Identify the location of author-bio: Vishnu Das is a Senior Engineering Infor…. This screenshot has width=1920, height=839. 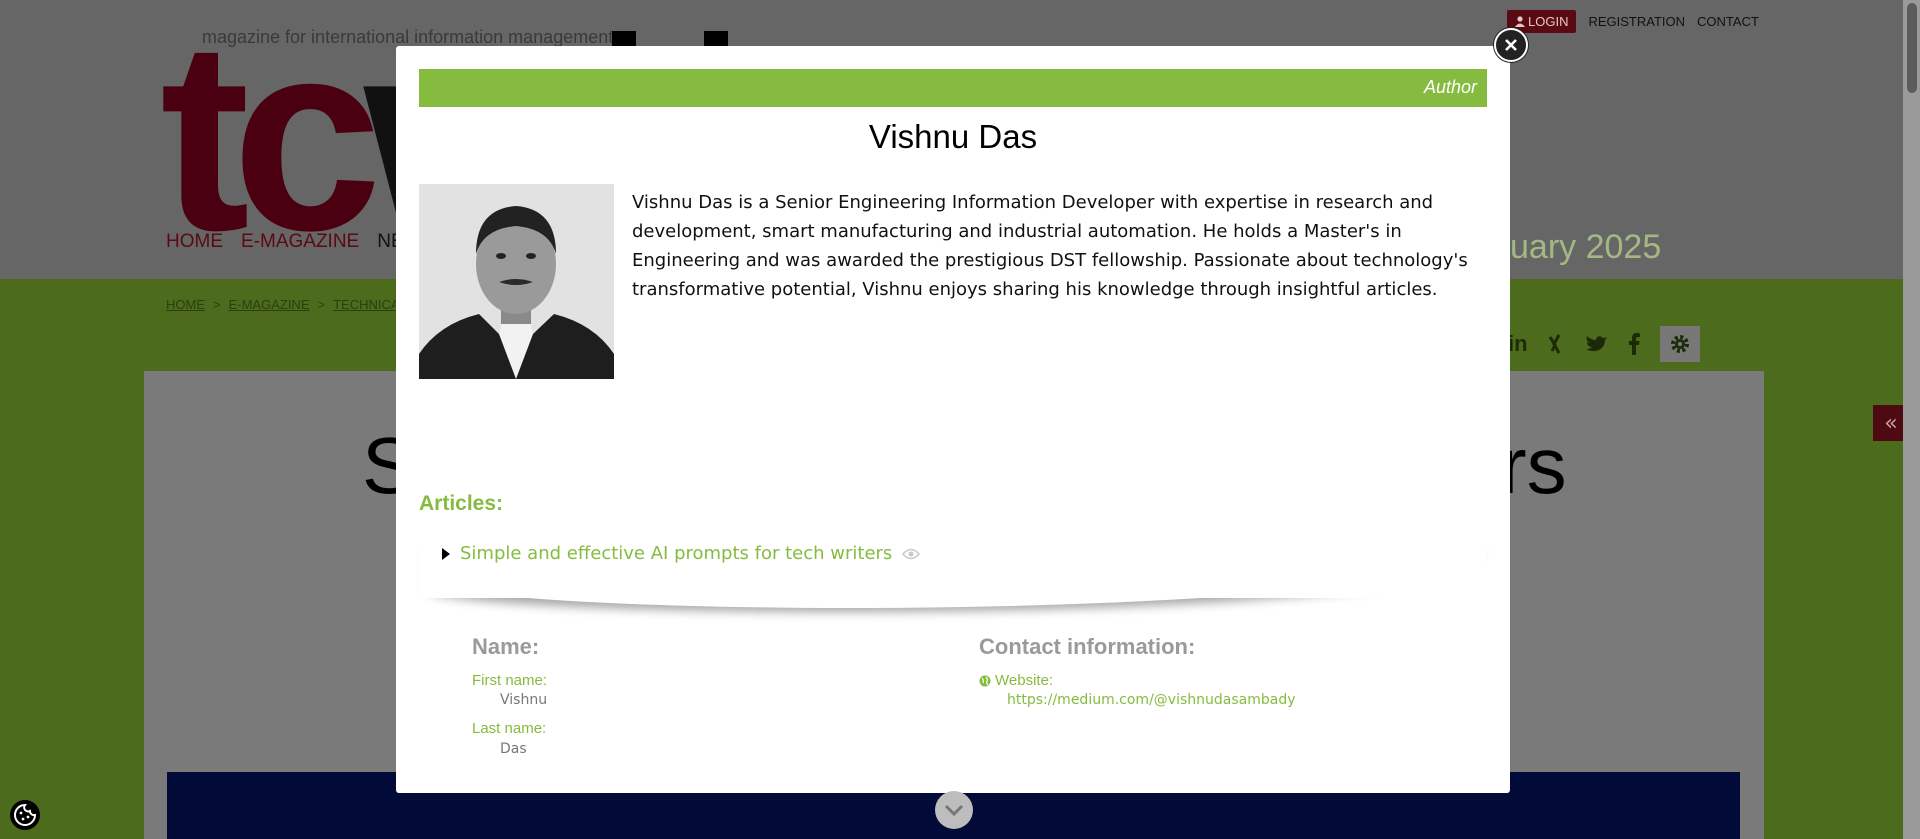
(1050, 246).